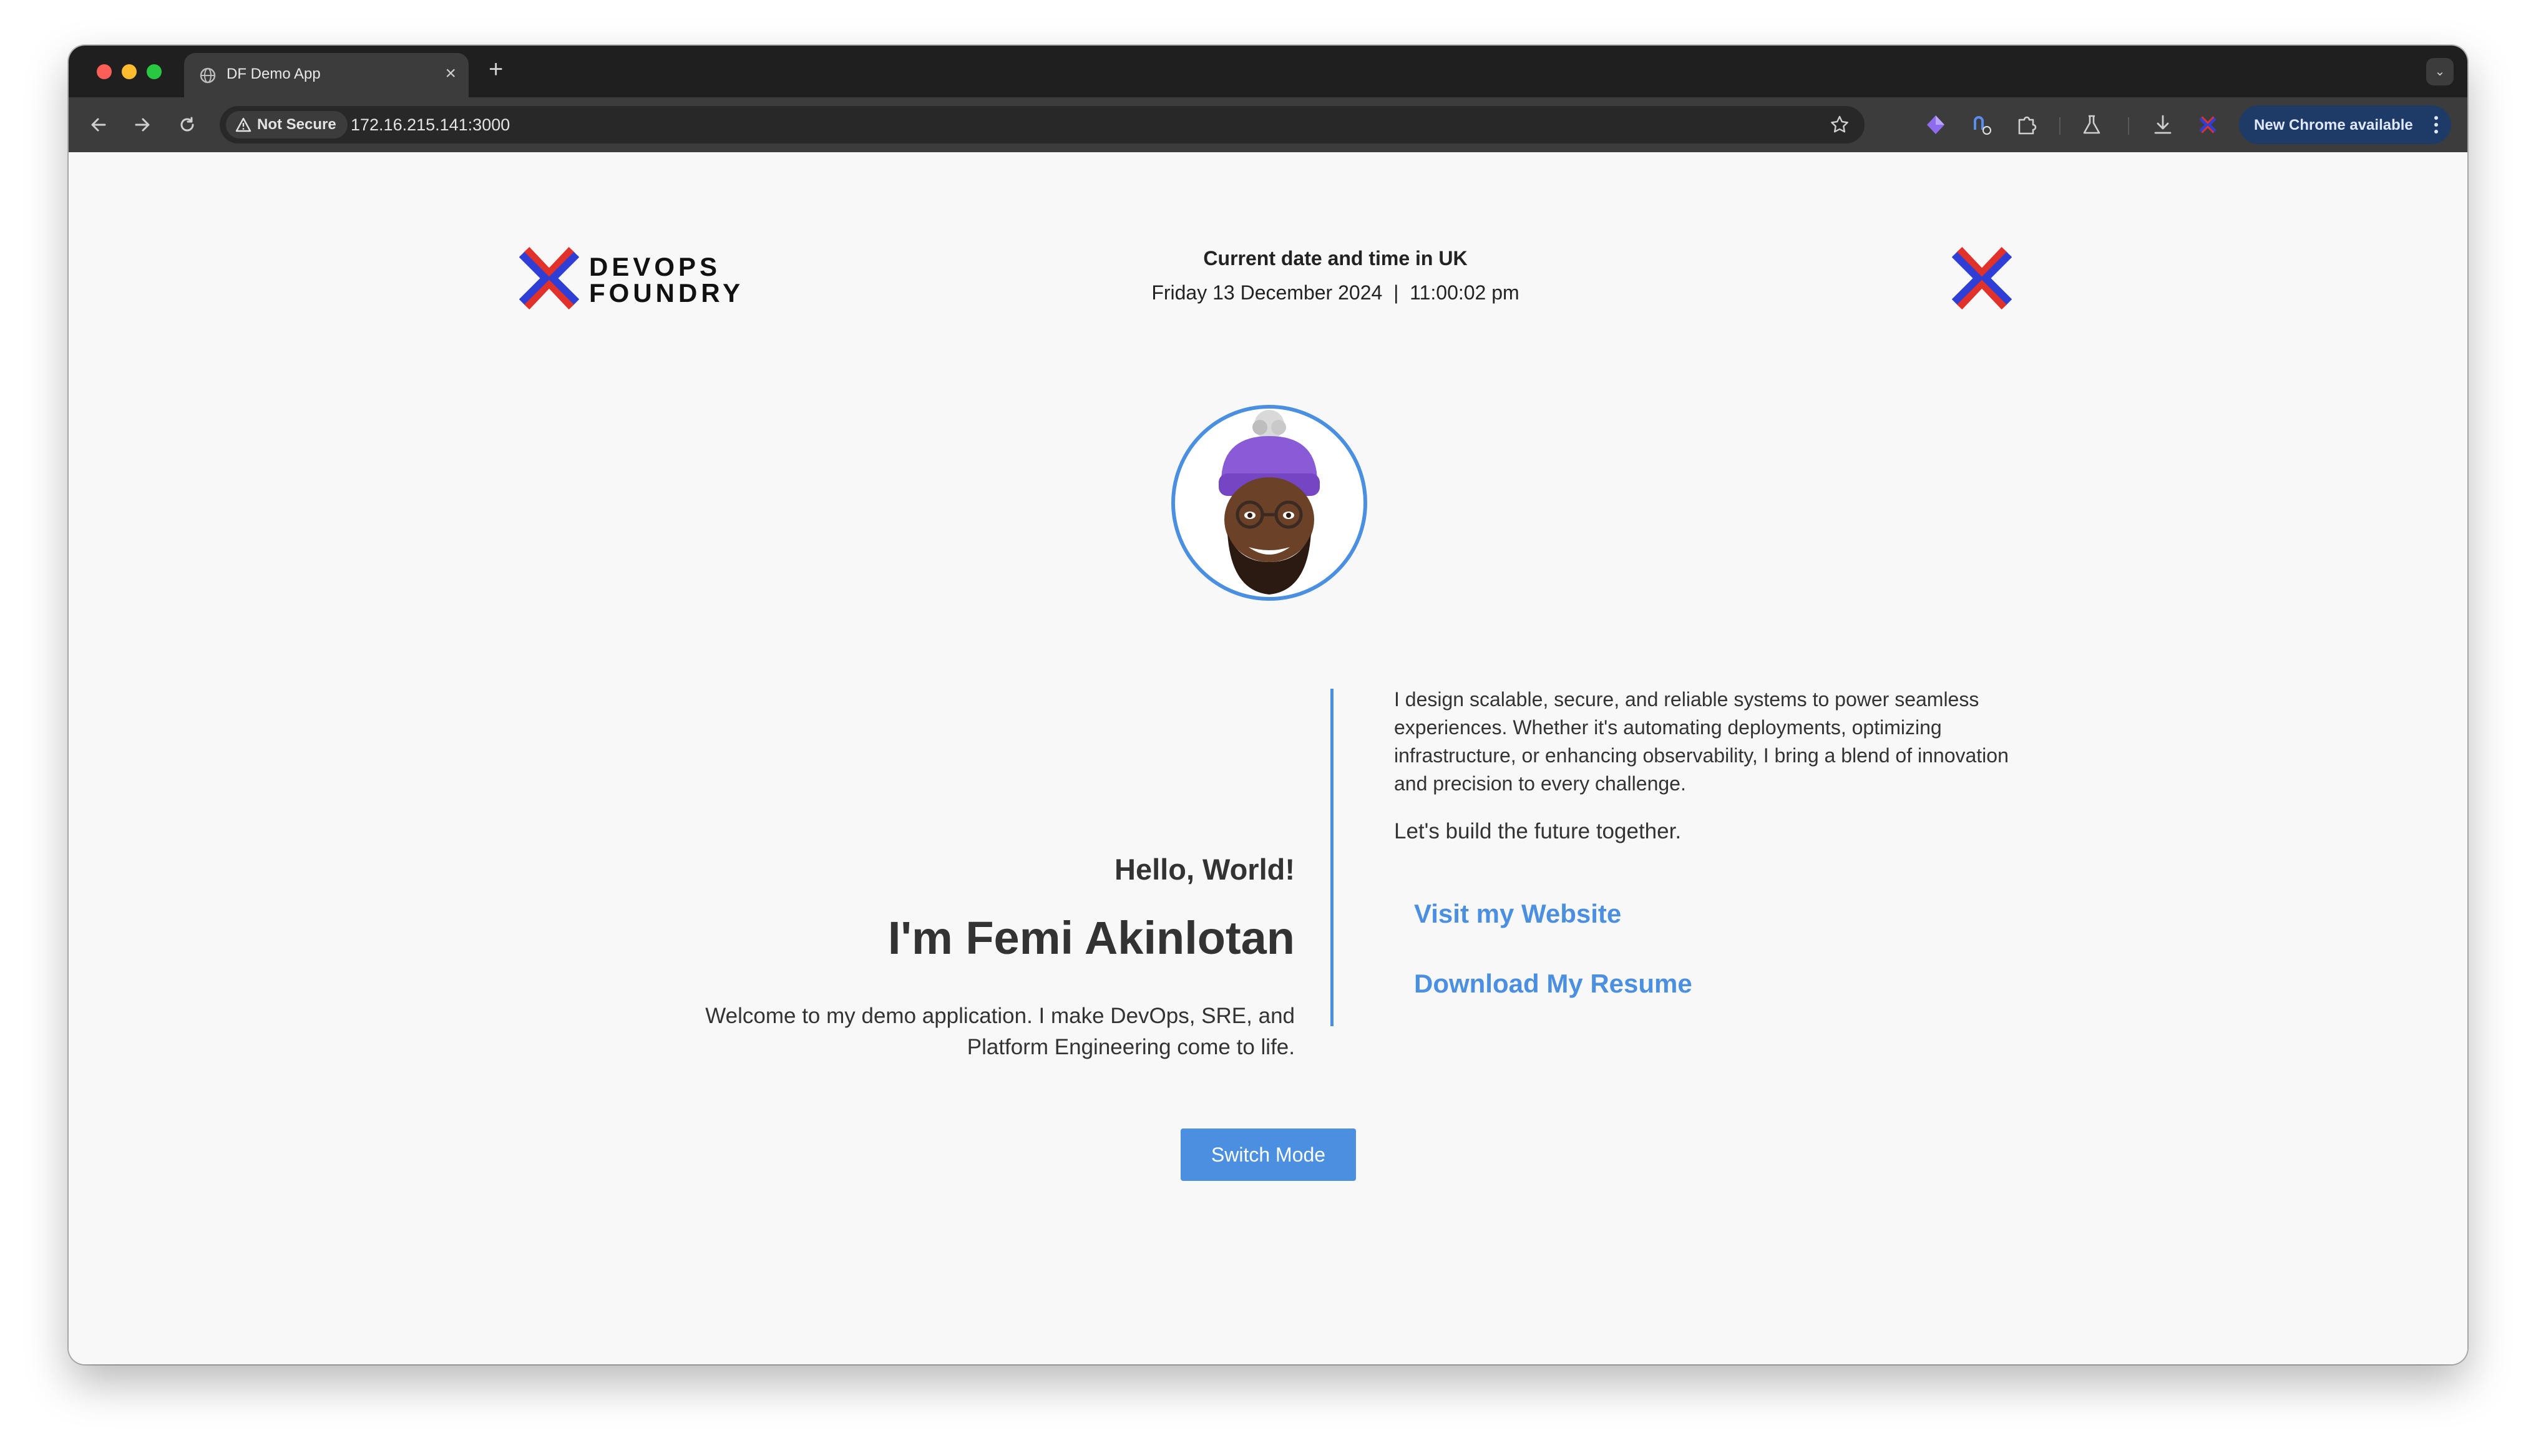 The image size is (2536, 1456). Describe the element at coordinates (496, 69) in the screenshot. I see `new-tab-button: +` at that location.